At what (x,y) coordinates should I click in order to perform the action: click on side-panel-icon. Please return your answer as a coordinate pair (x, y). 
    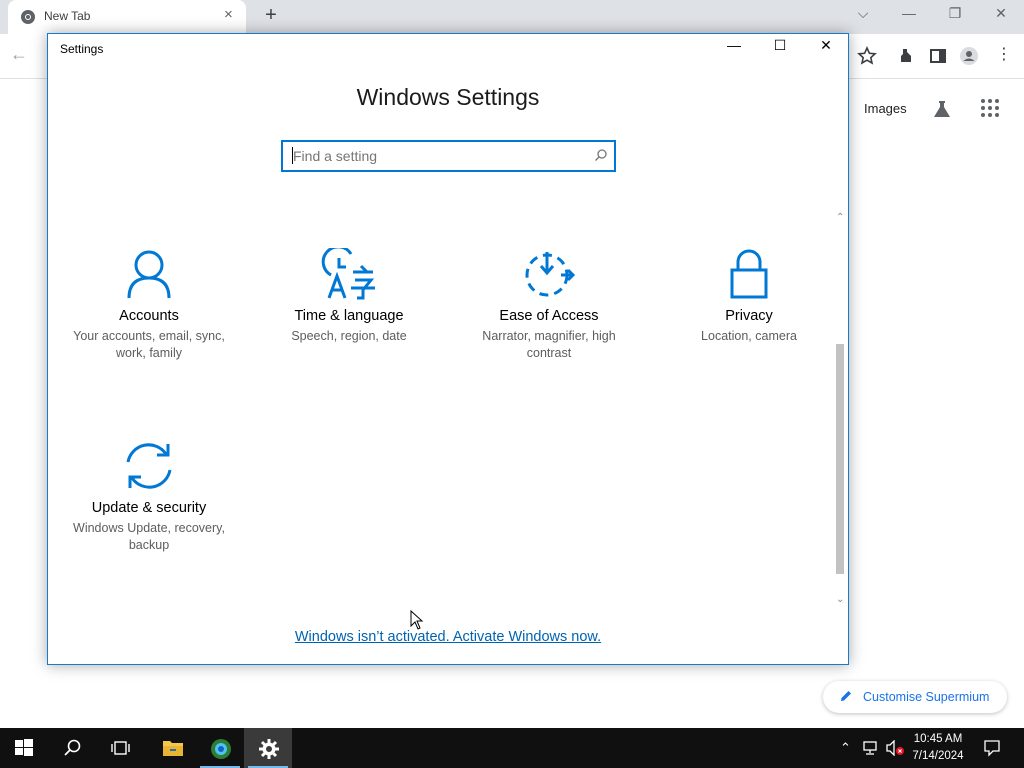
    Looking at the image, I should click on (938, 56).